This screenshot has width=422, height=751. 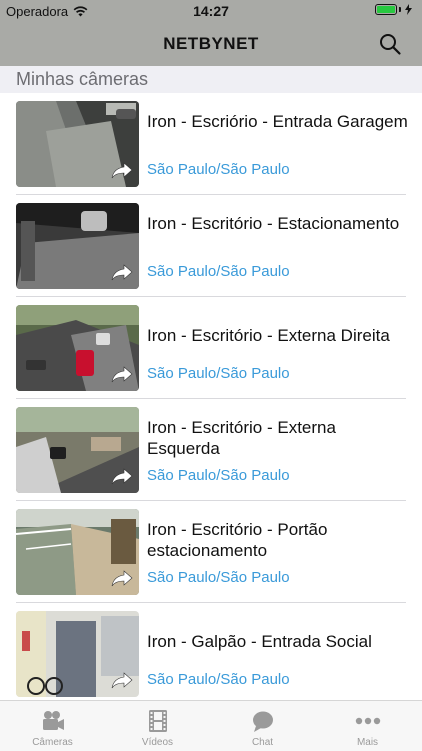 What do you see at coordinates (367, 726) in the screenshot?
I see `tab-more: Mais` at bounding box center [367, 726].